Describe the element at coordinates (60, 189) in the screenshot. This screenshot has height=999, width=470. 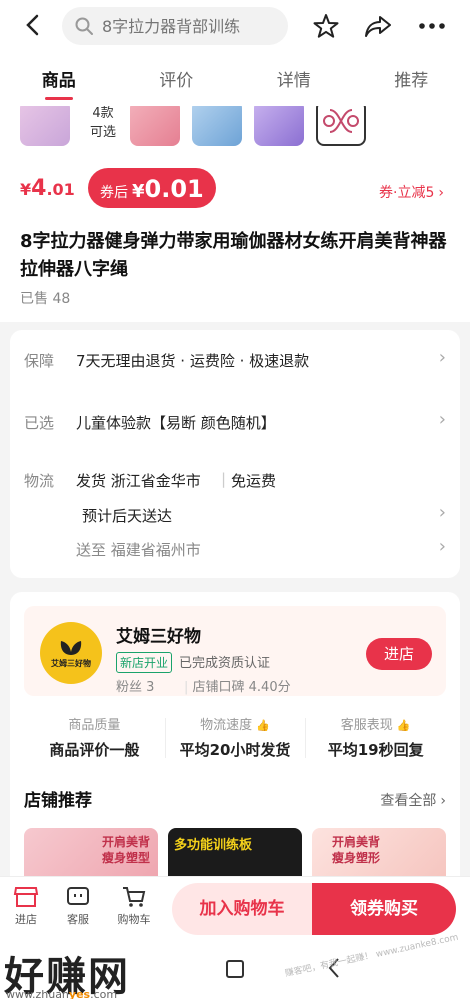
I see `price-decimal: .01` at that location.